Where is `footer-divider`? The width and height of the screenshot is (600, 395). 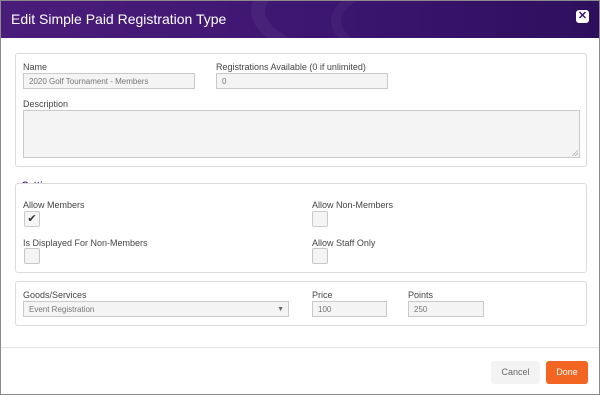
footer-divider is located at coordinates (300, 347).